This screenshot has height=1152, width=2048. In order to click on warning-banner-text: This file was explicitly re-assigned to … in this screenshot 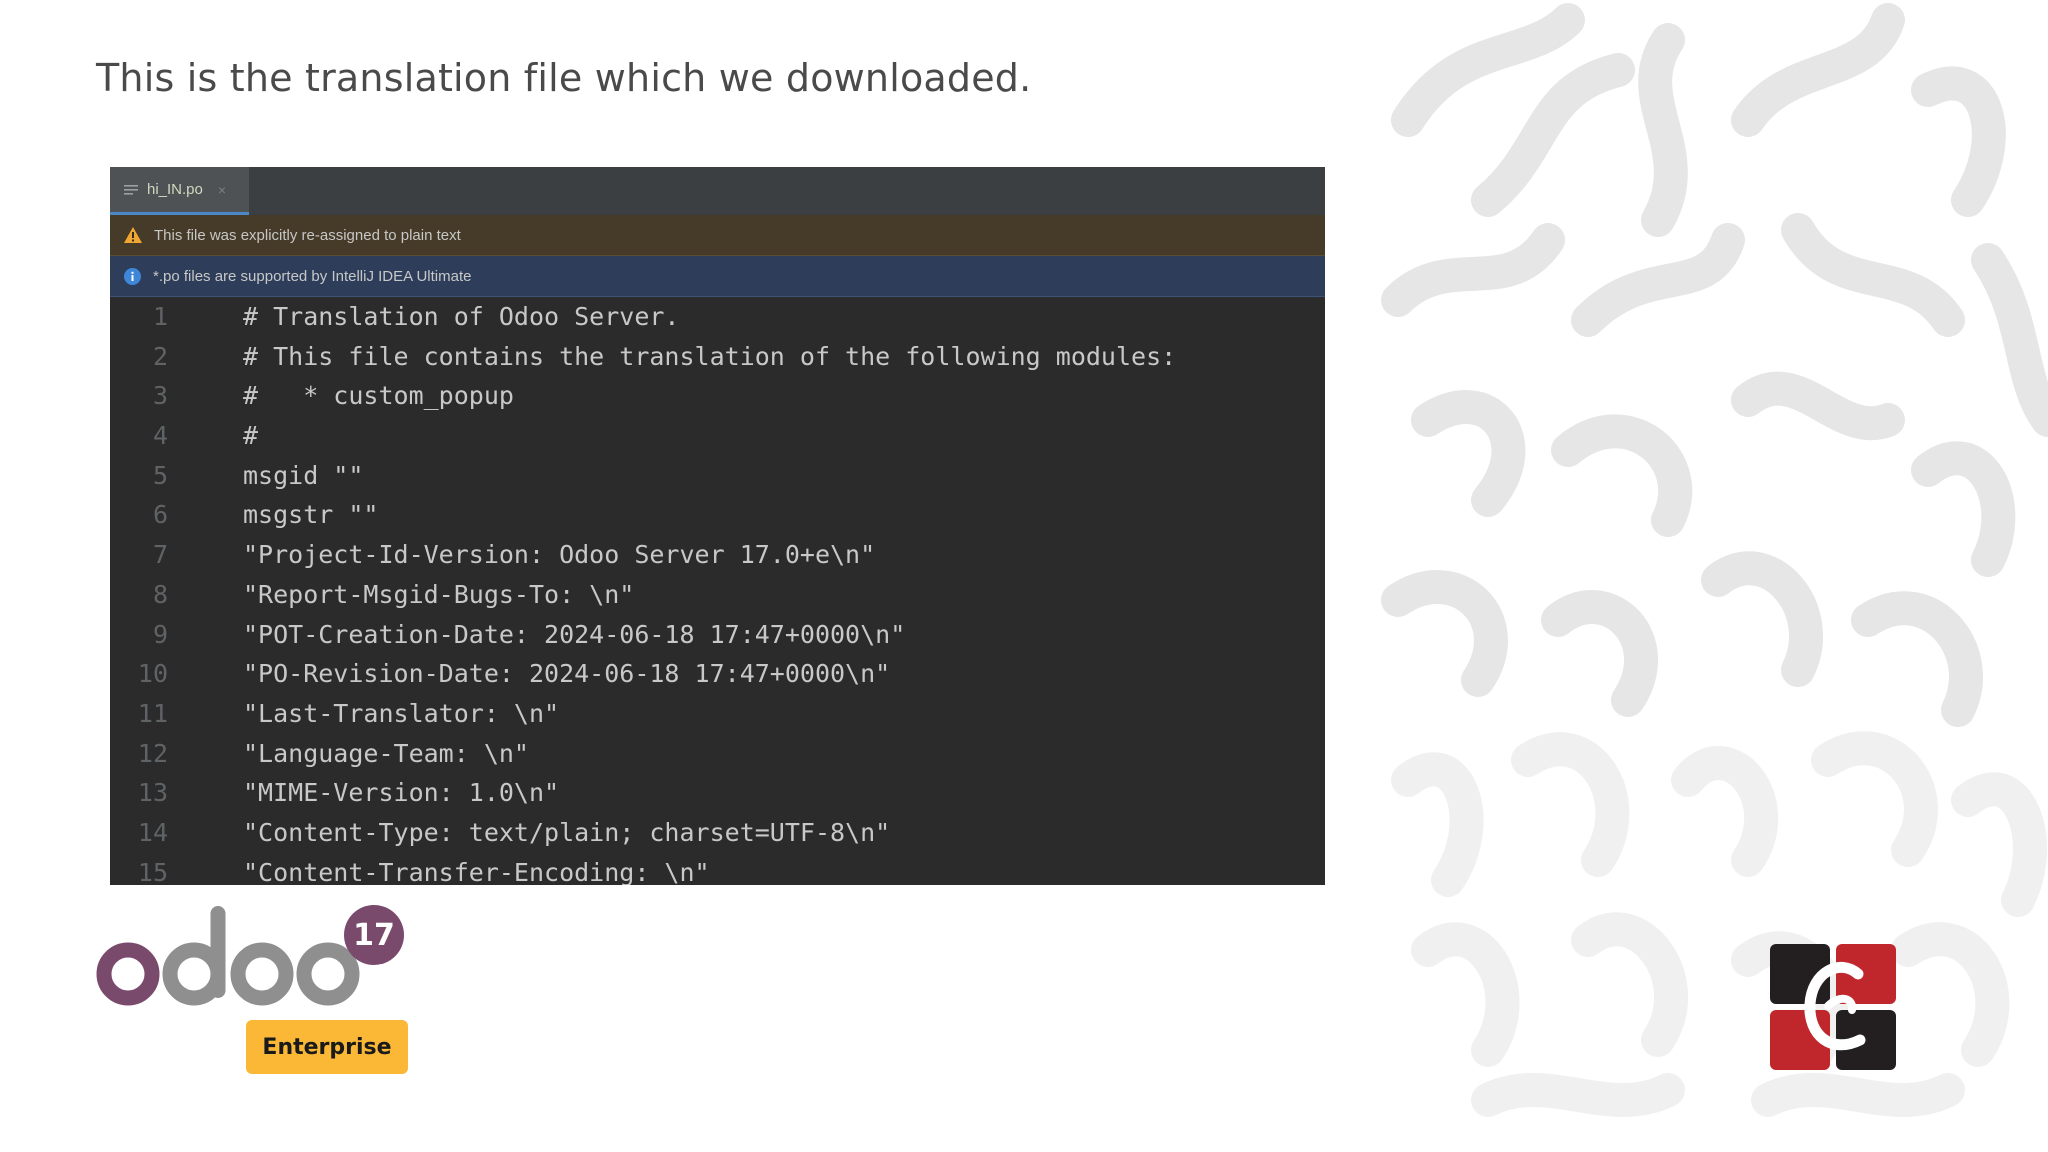, I will do `click(307, 235)`.